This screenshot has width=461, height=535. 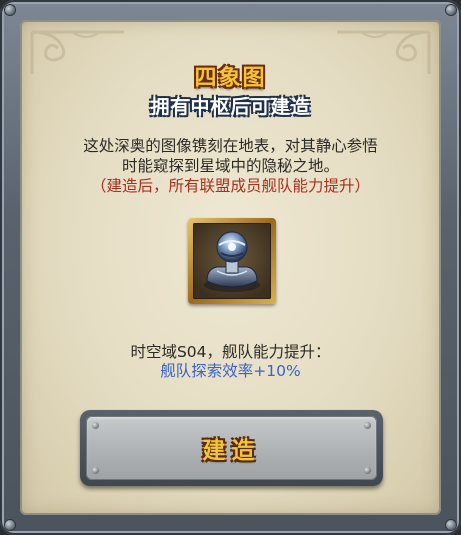 I want to click on build-button-face: 建造, so click(x=231, y=448).